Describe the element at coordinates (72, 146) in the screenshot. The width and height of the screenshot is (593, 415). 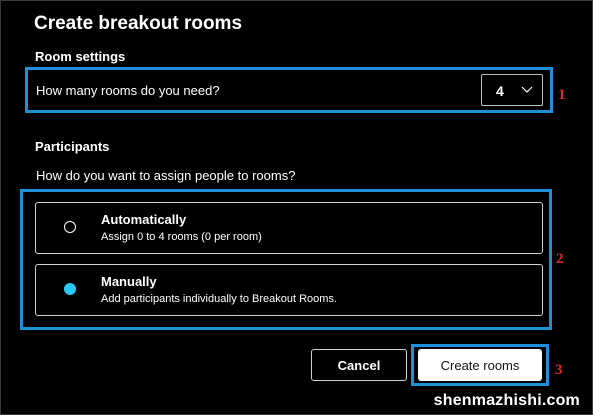
I see `participants-heading: Participants` at that location.